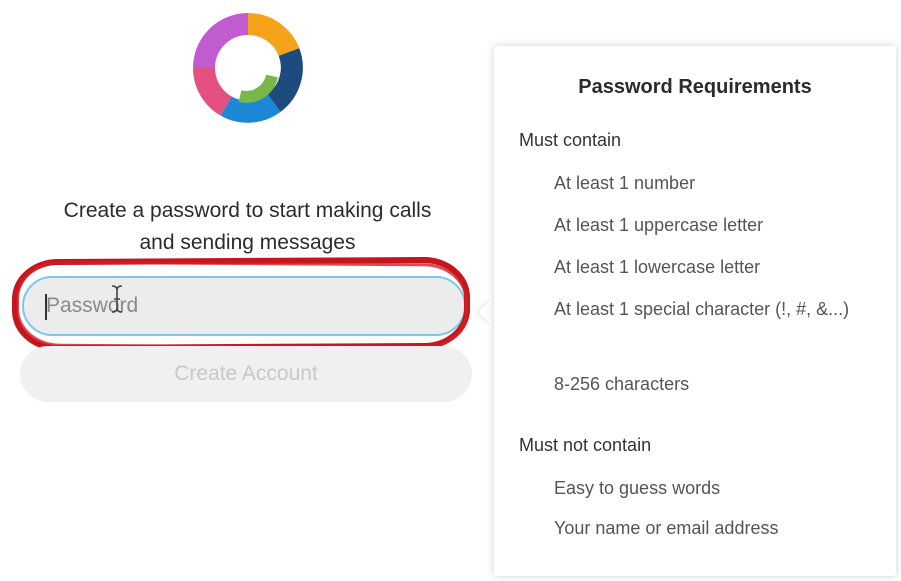 The width and height of the screenshot is (901, 581). I want to click on webex-logo-icon, so click(248, 68).